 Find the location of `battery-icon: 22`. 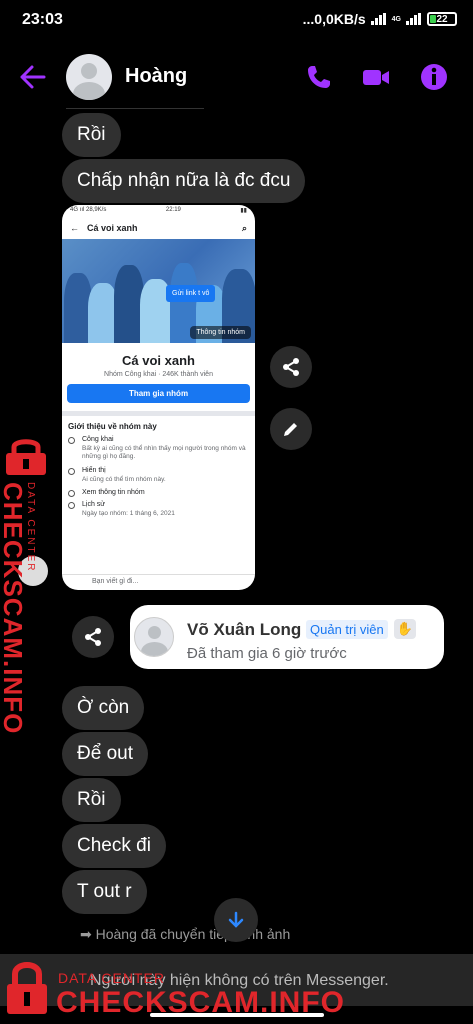

battery-icon: 22 is located at coordinates (442, 19).